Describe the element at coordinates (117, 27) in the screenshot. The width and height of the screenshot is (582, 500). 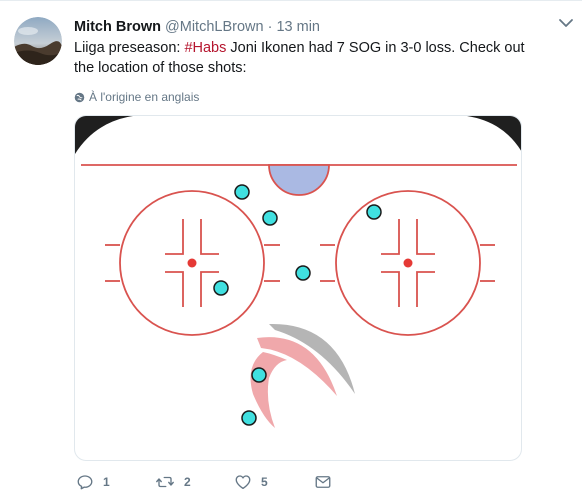
I see `display-name: Mitch Brown` at that location.